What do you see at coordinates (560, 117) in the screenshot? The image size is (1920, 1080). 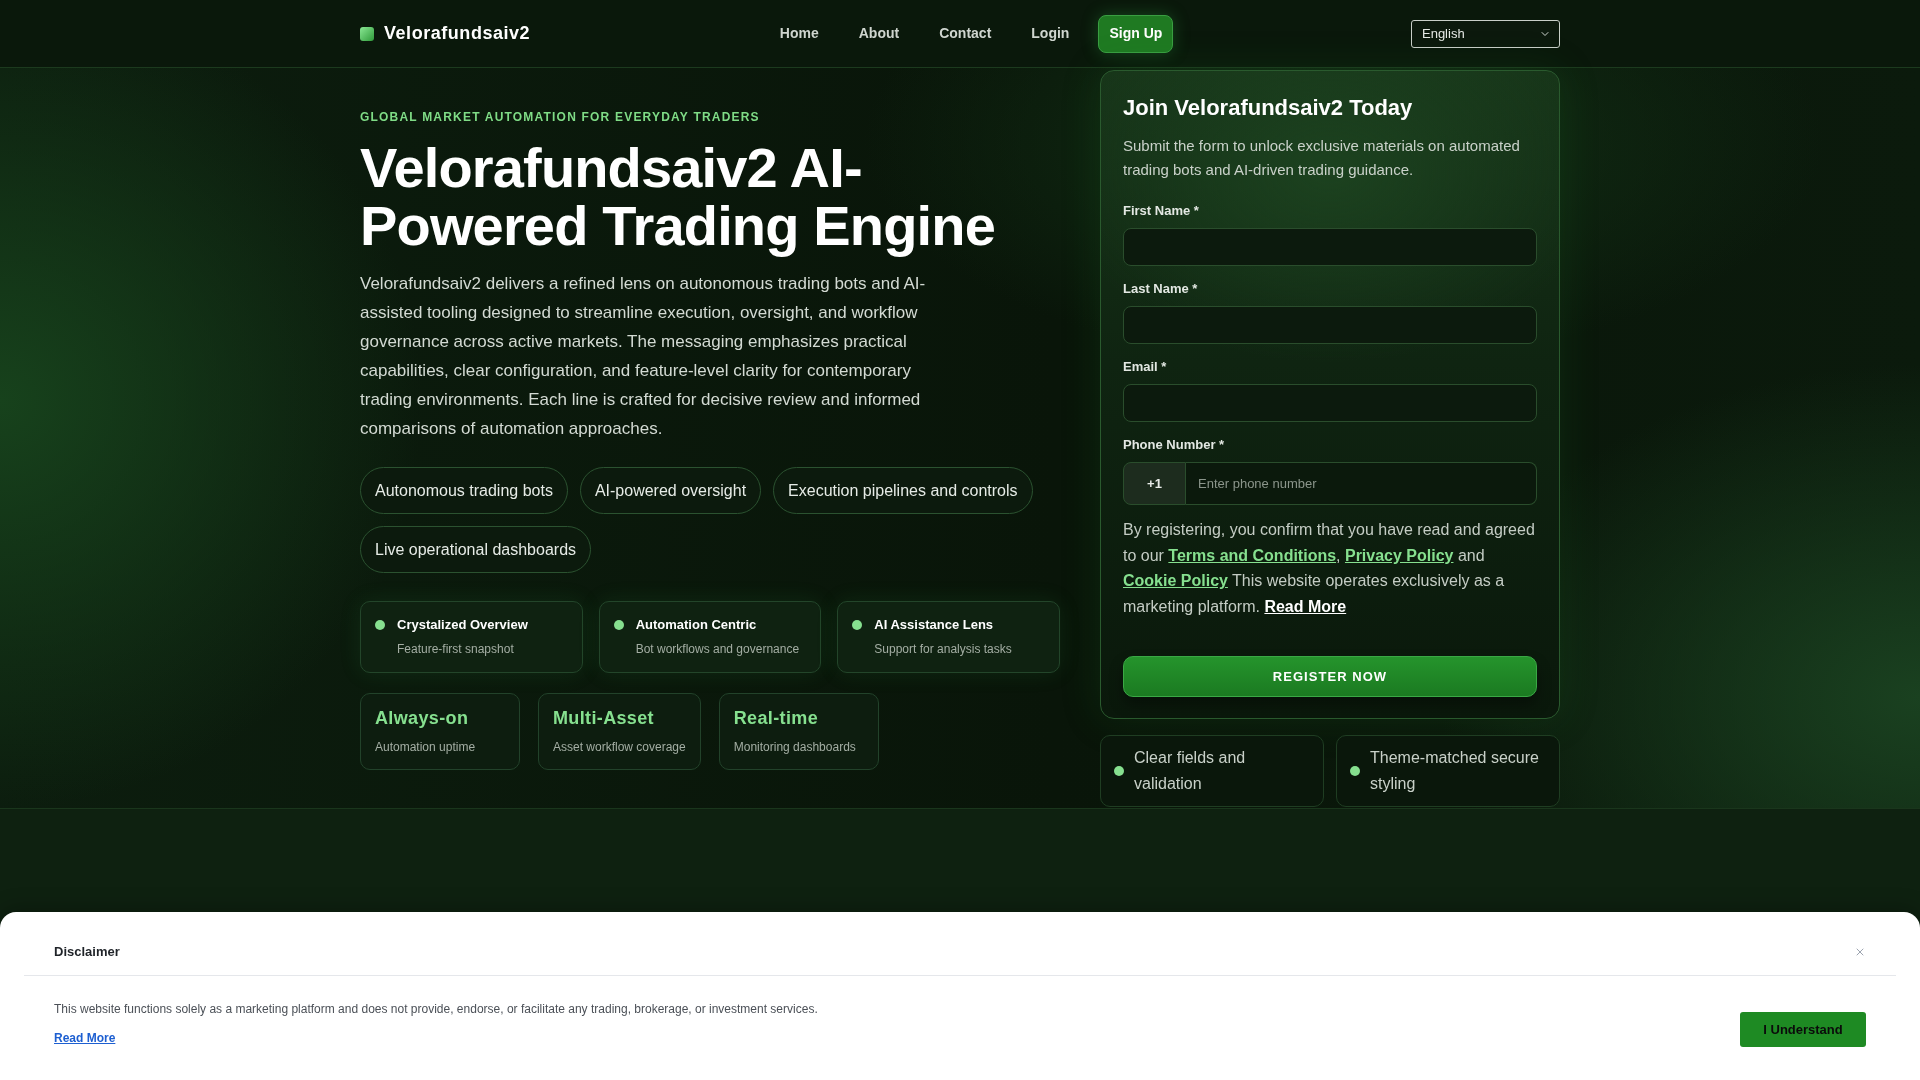 I see `eyebrow-text: GLOBAL MARKET AUTOMATION FOR EVERYDAY TRADERS` at bounding box center [560, 117].